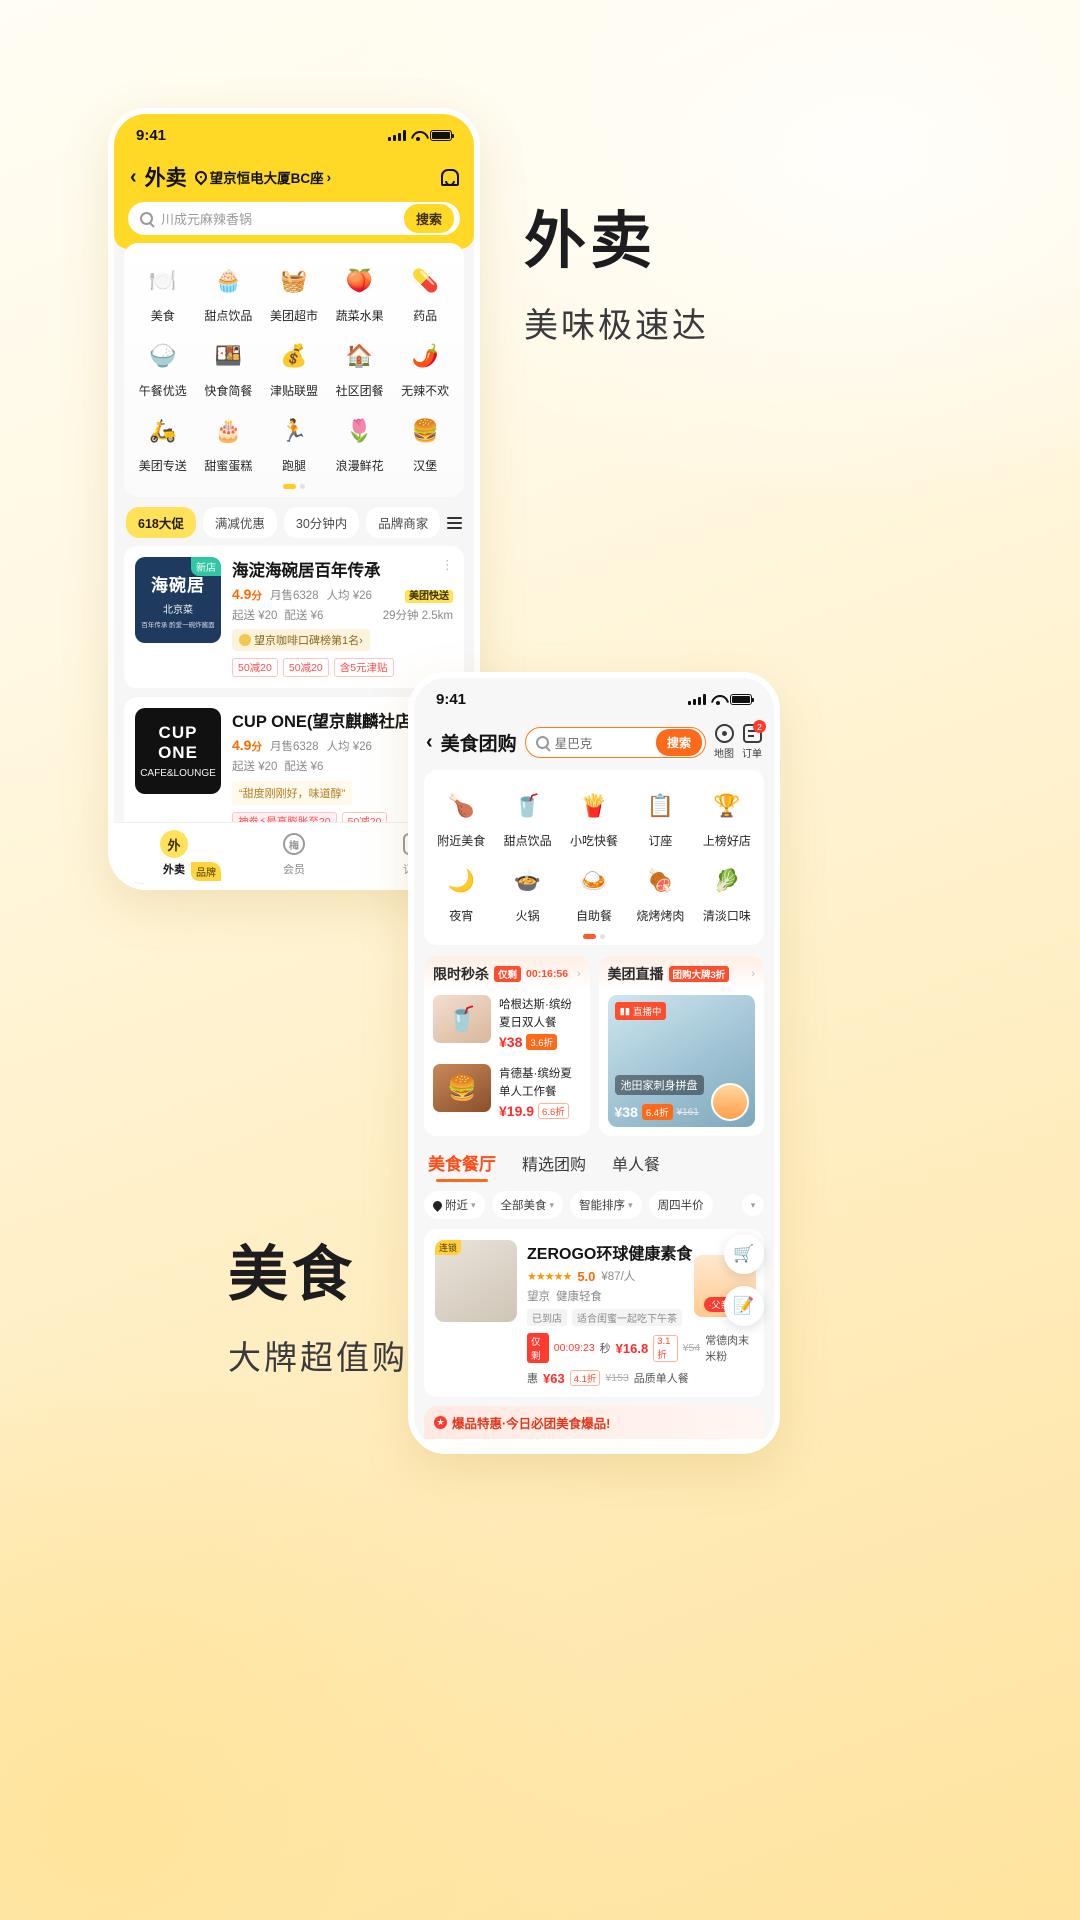 This screenshot has width=1080, height=1920. I want to click on shop-rank-label: 望京咖啡口碑榜第1名›, so click(308, 641).